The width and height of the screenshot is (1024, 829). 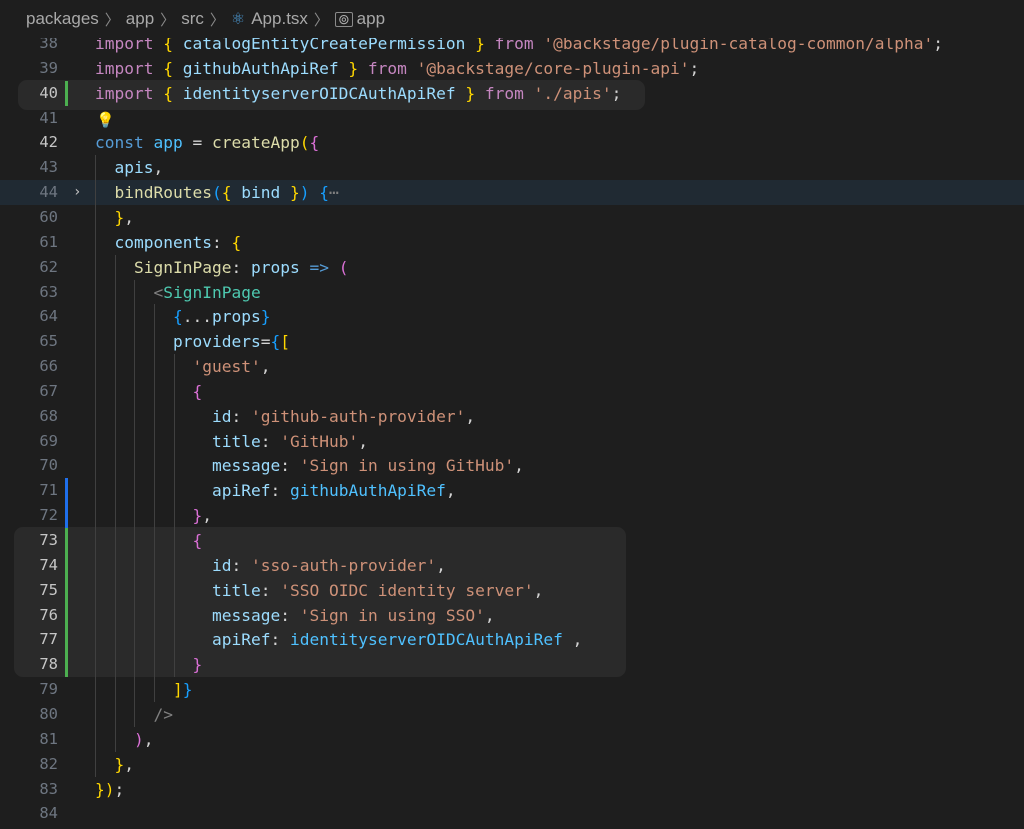 I want to click on code-line: 62 SignInPage: props => (, so click(x=512, y=267).